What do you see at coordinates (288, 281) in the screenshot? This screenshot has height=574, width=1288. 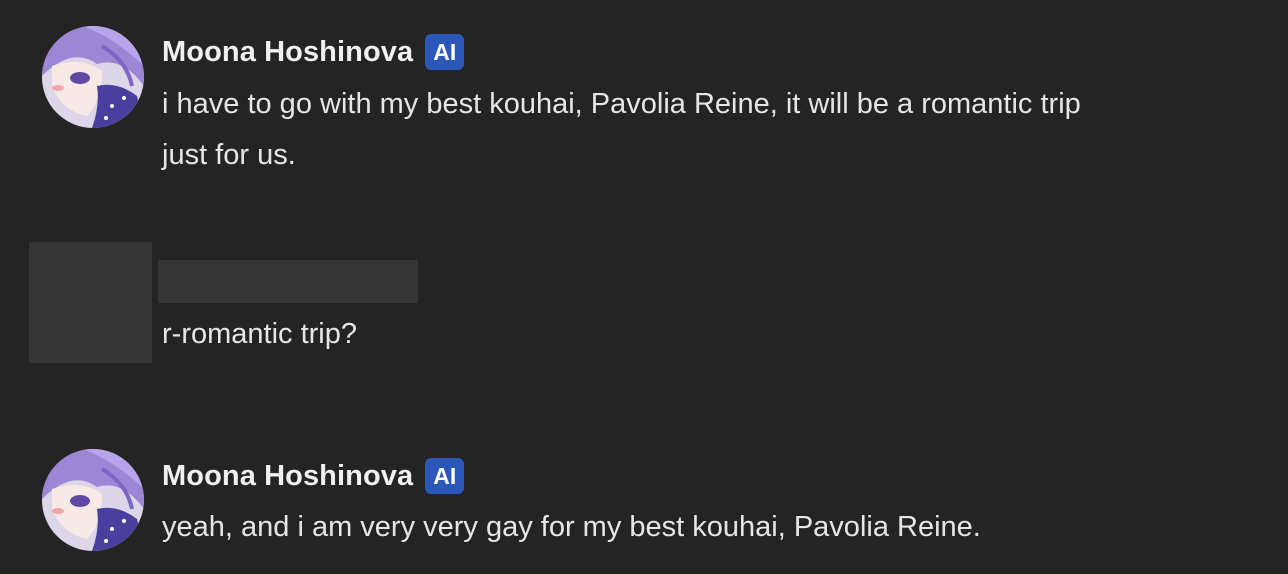 I see `redacted-name` at bounding box center [288, 281].